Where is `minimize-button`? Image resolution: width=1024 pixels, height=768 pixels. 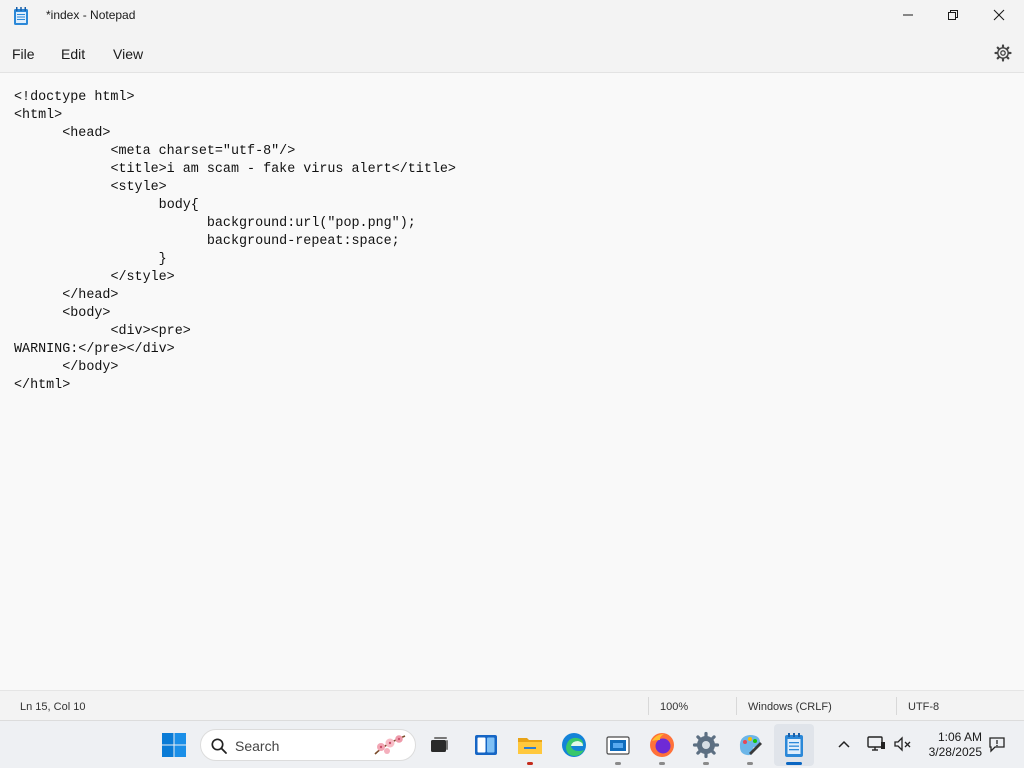
minimize-button is located at coordinates (908, 15).